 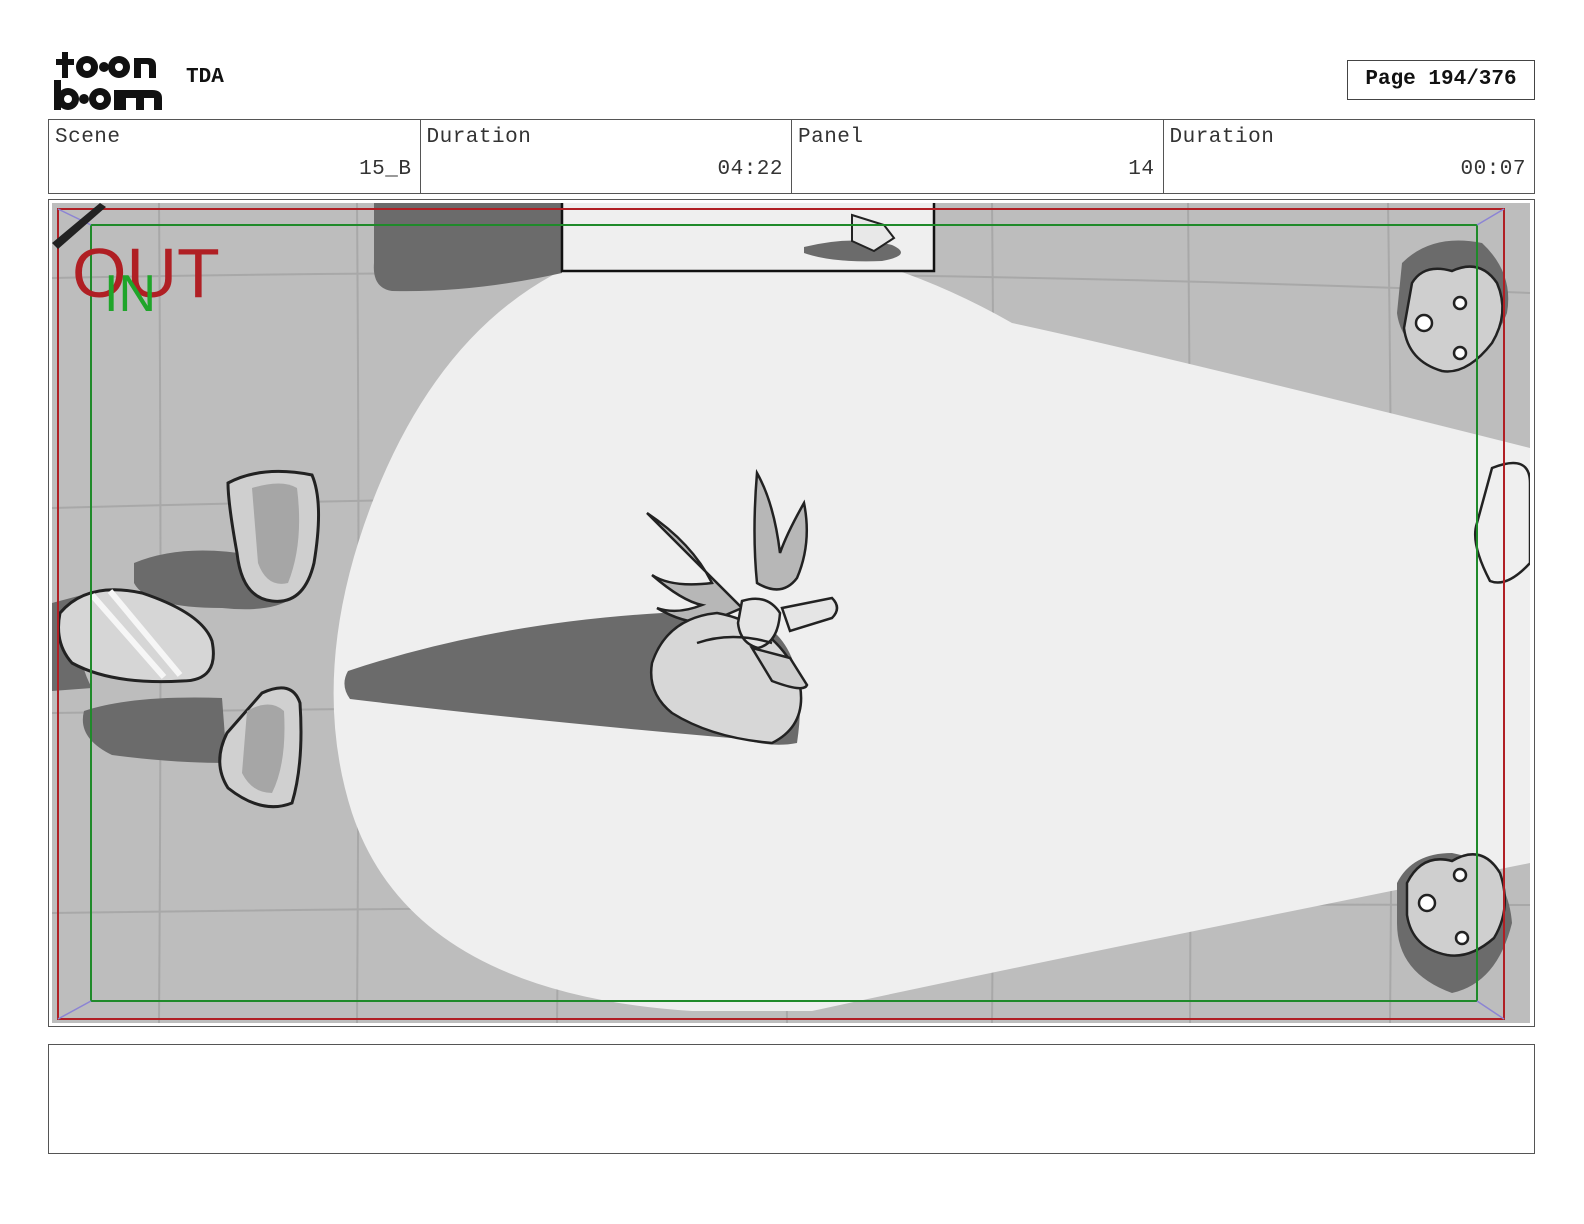 I want to click on scene-duration-value: 04:22, so click(x=750, y=169).